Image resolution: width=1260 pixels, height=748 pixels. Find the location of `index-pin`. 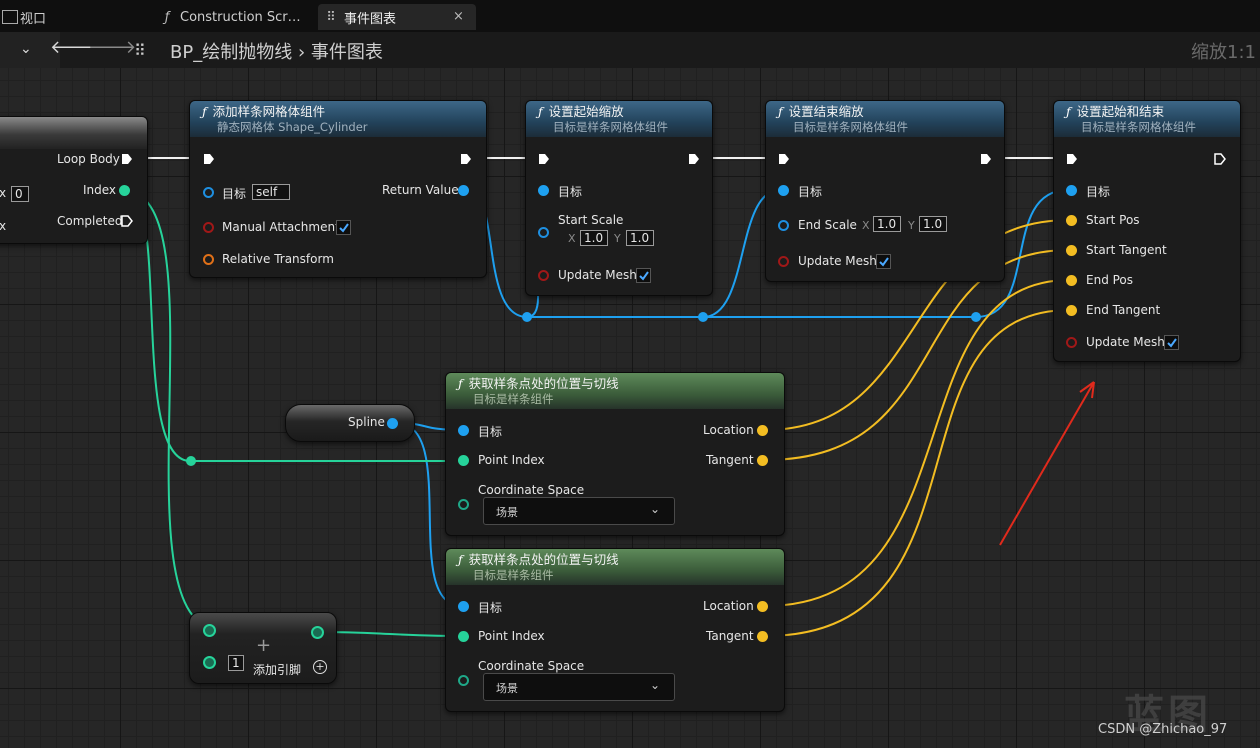

index-pin is located at coordinates (124, 190).